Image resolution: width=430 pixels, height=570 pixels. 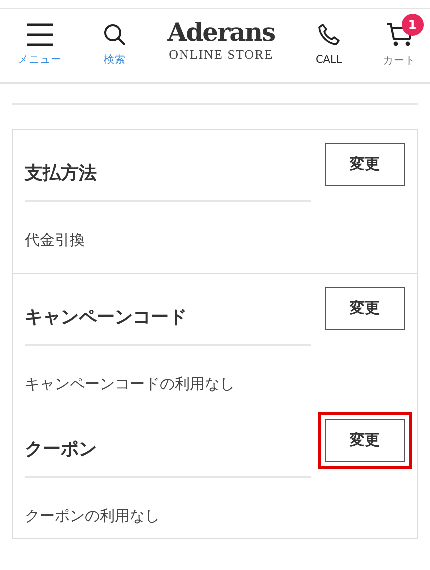 What do you see at coordinates (168, 172) in the screenshot?
I see `section-heading: 支払方法` at bounding box center [168, 172].